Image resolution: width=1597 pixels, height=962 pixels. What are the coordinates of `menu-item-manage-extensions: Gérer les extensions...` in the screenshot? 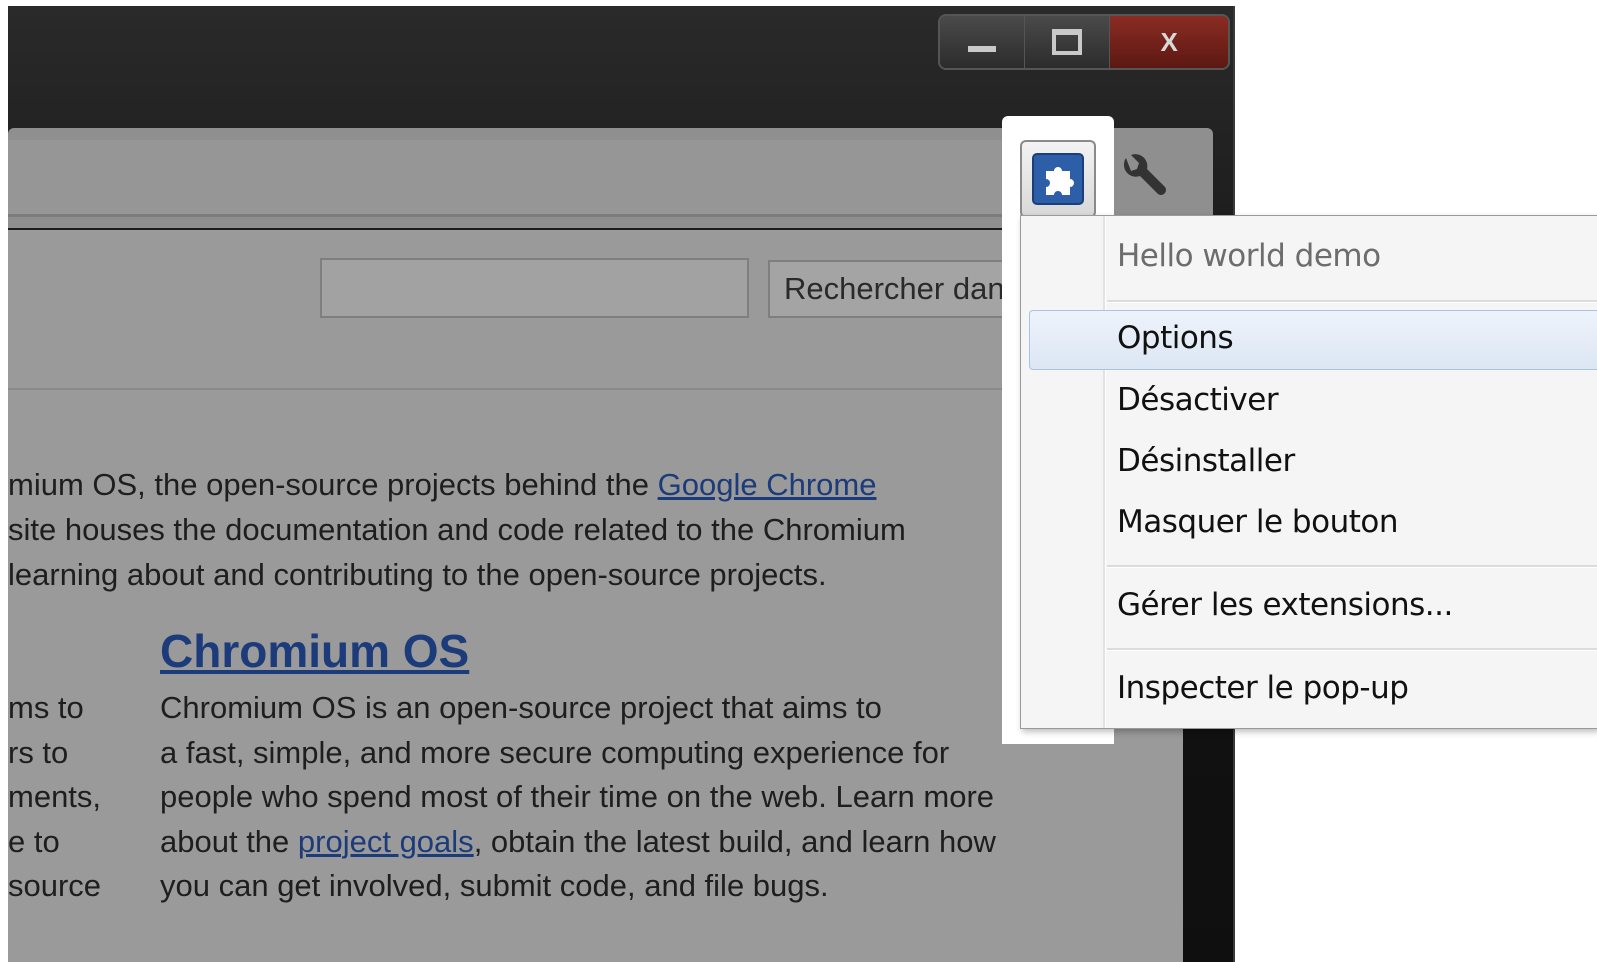 It's located at (1285, 605).